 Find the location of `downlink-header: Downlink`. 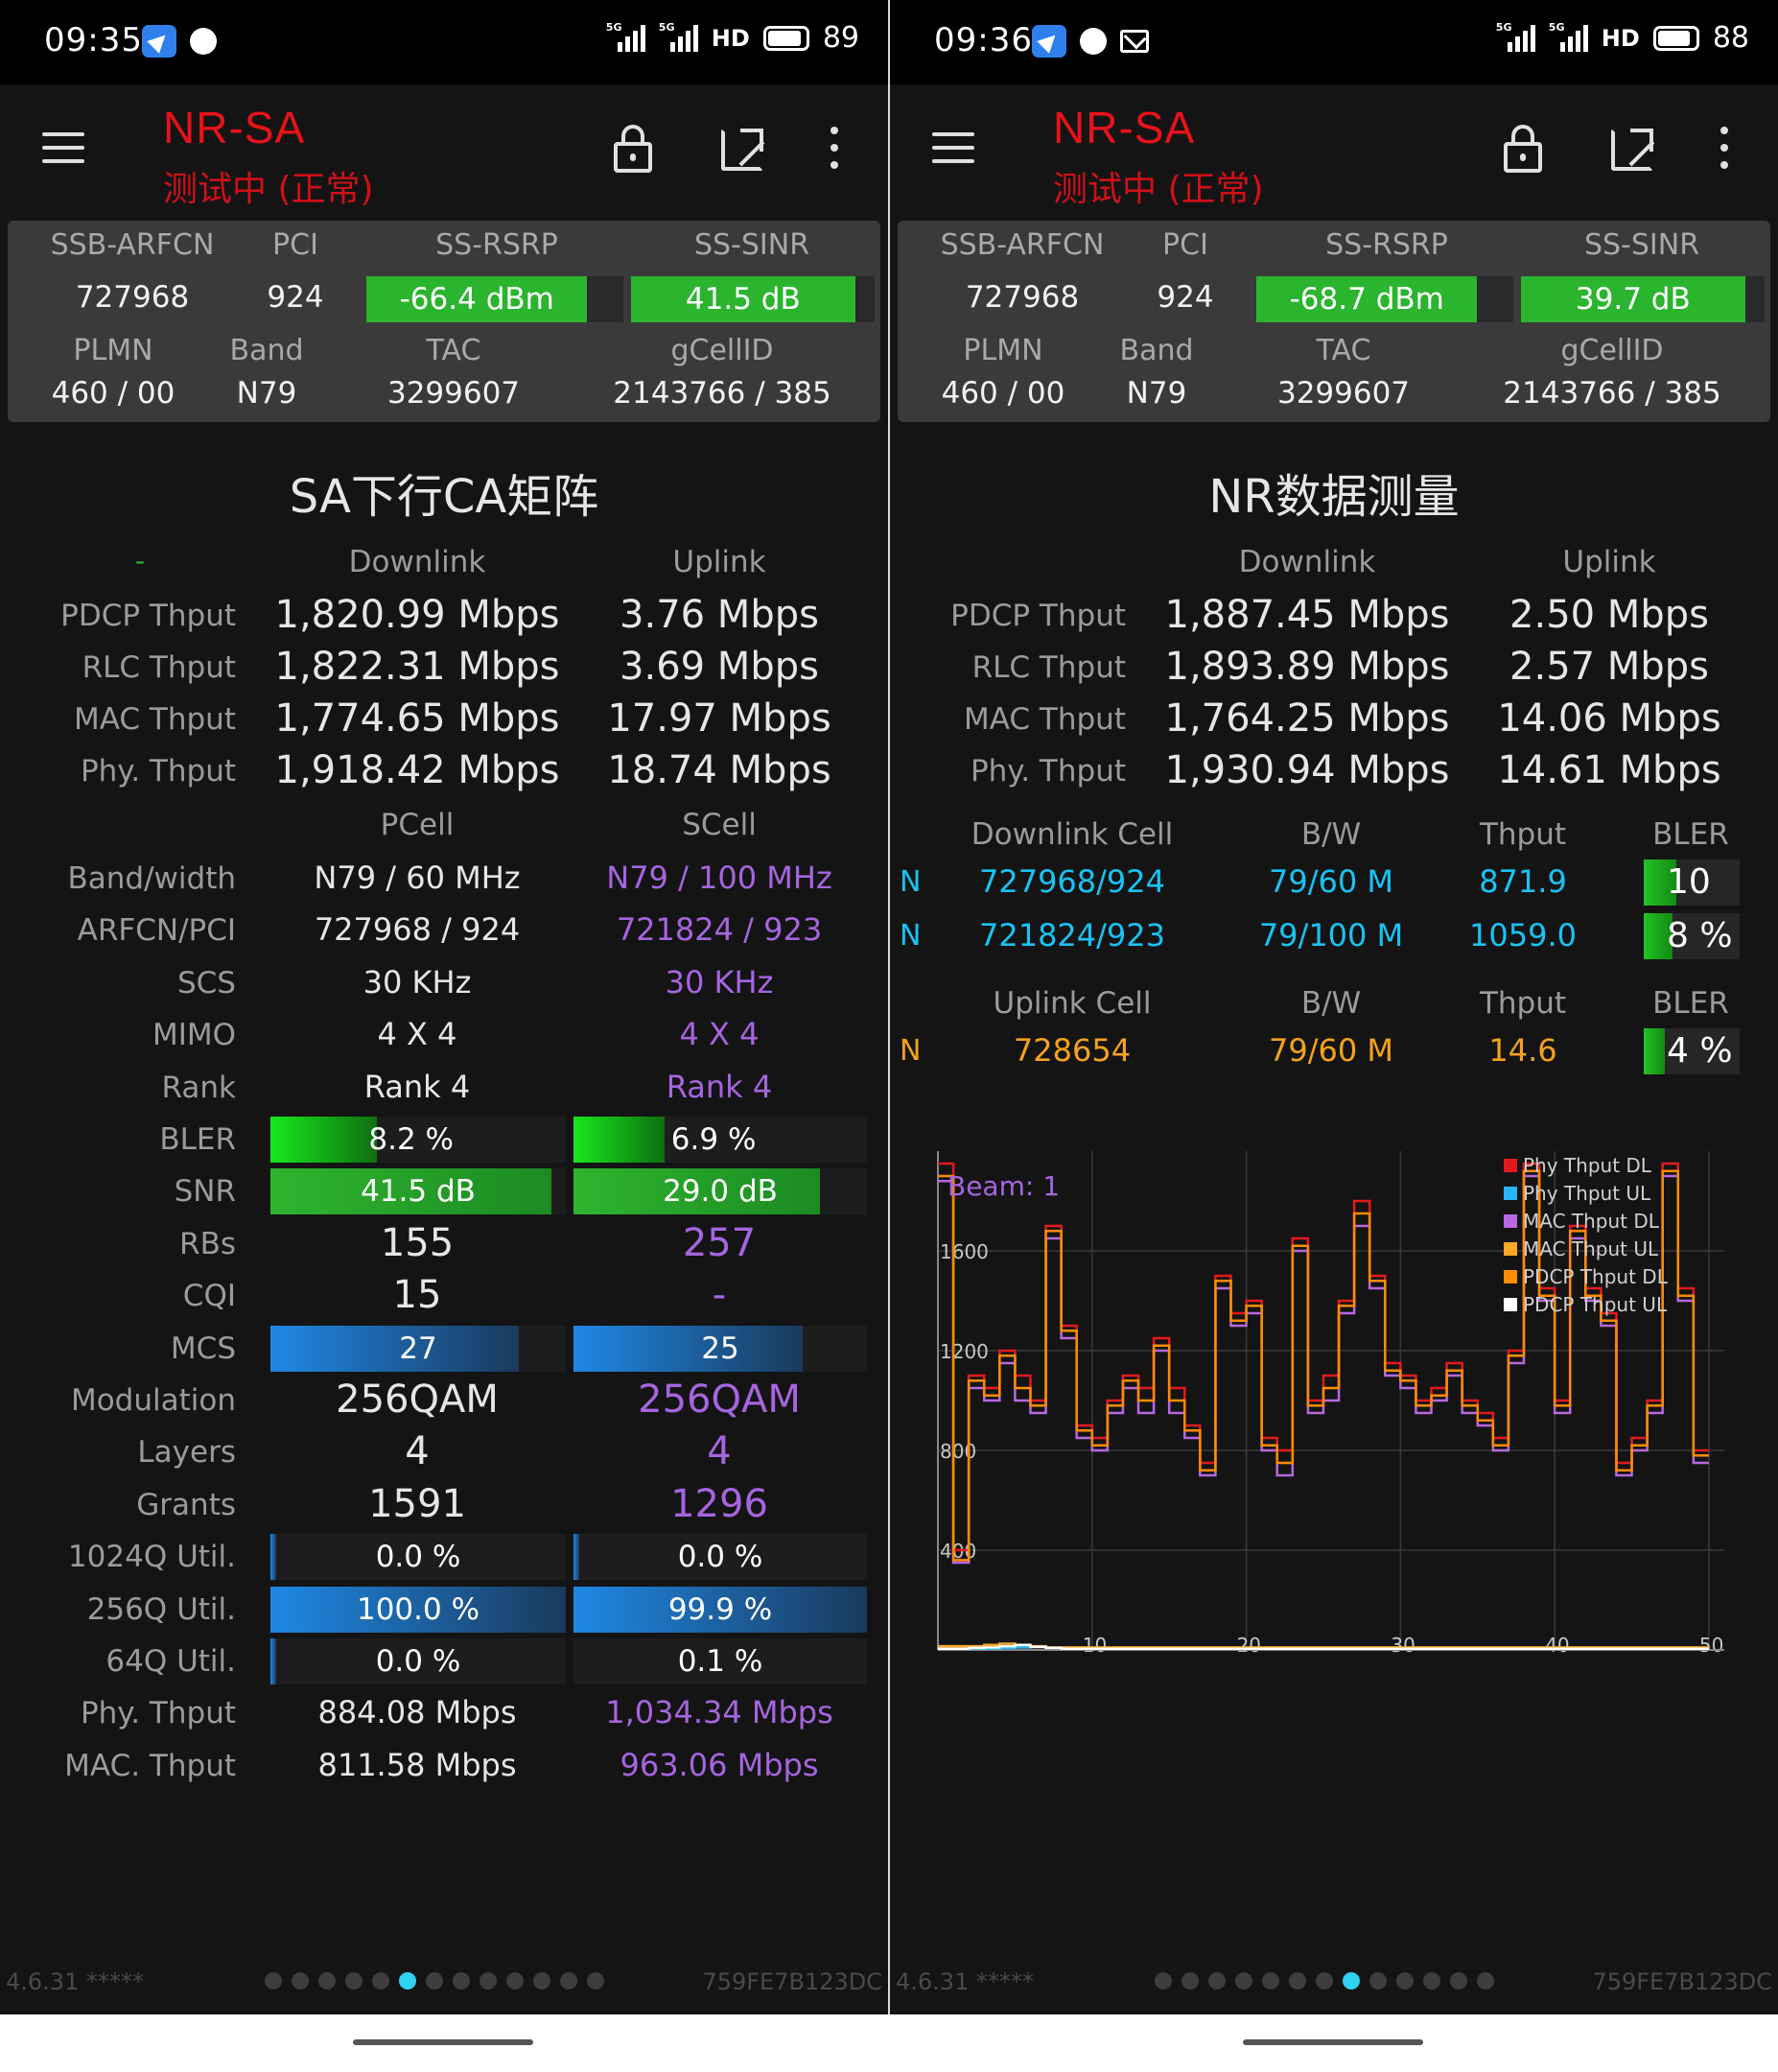

downlink-header: Downlink is located at coordinates (417, 562).